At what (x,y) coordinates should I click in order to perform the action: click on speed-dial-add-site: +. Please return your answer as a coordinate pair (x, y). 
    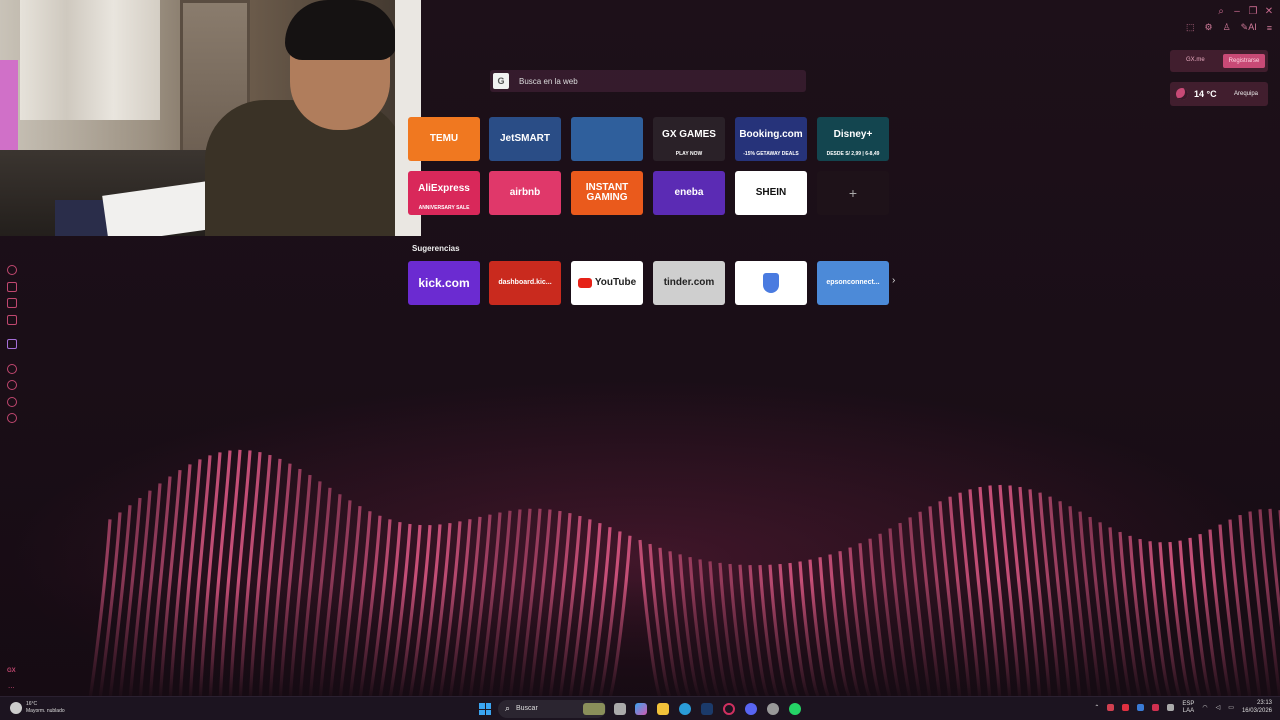
    Looking at the image, I should click on (853, 193).